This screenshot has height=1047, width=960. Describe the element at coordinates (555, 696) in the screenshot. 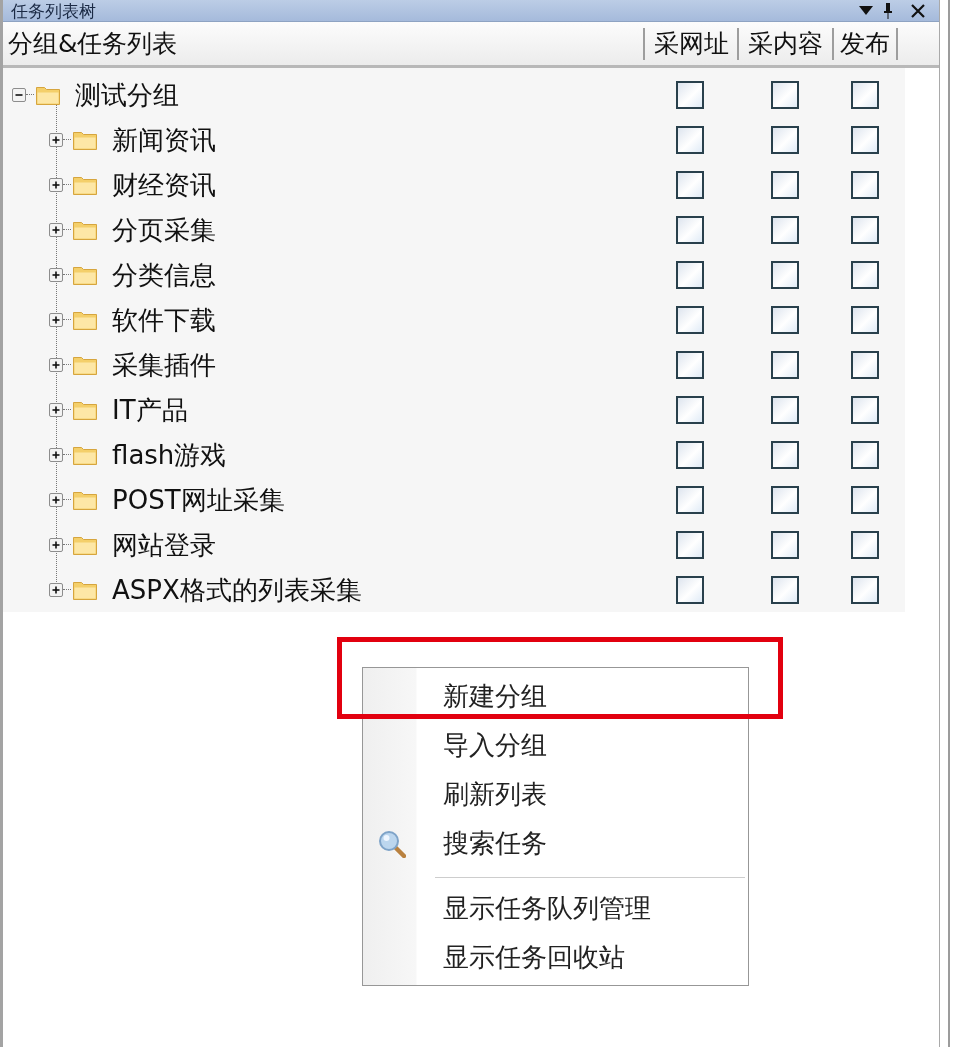

I see `menu-item: 新建分组` at that location.